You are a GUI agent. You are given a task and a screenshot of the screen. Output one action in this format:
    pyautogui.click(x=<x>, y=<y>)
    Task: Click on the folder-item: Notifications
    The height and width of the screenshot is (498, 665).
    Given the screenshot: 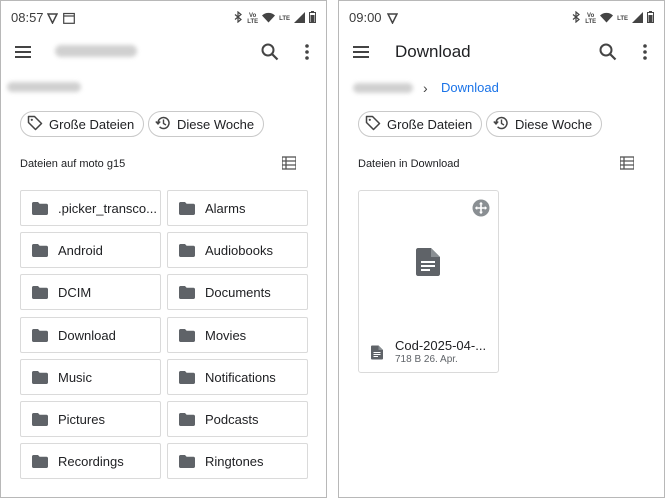 What is the action you would take?
    pyautogui.click(x=237, y=377)
    